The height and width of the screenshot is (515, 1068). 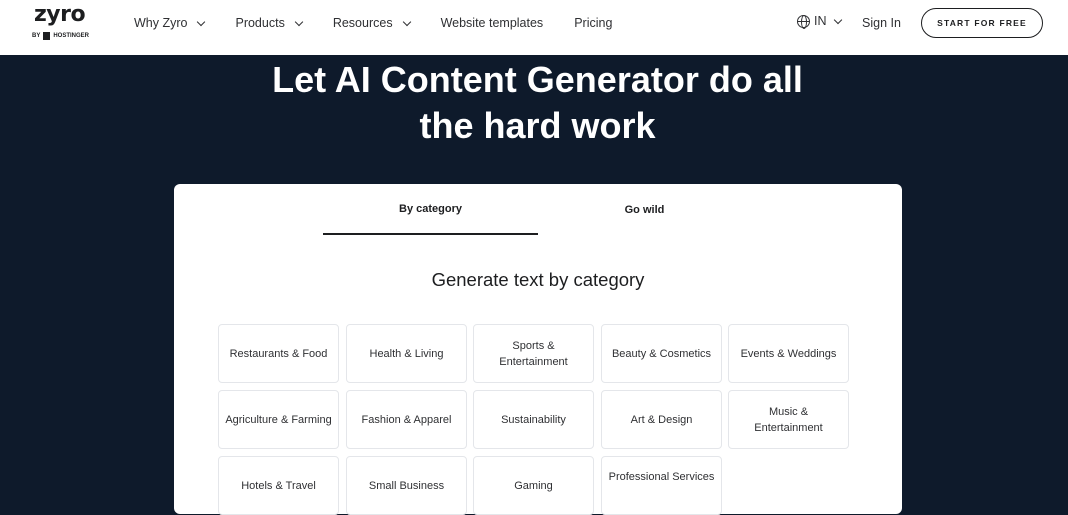 I want to click on category-fashion-apparel: Fashion & Apparel, so click(x=406, y=419).